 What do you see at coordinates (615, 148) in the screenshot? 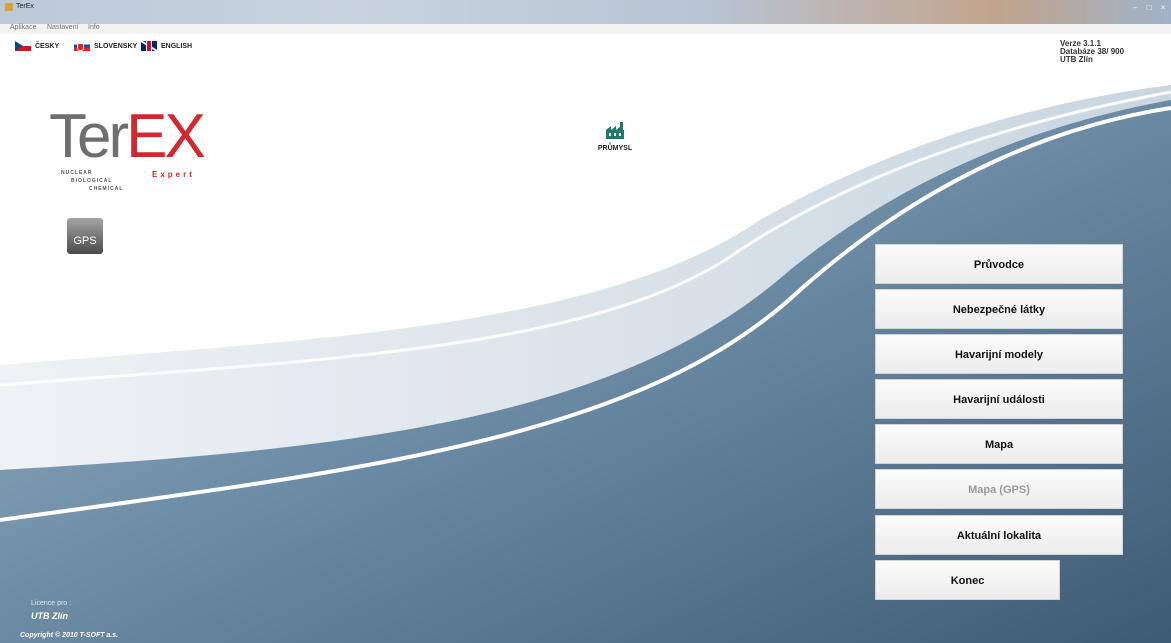
I see `industry-label: PRŮMYSL` at bounding box center [615, 148].